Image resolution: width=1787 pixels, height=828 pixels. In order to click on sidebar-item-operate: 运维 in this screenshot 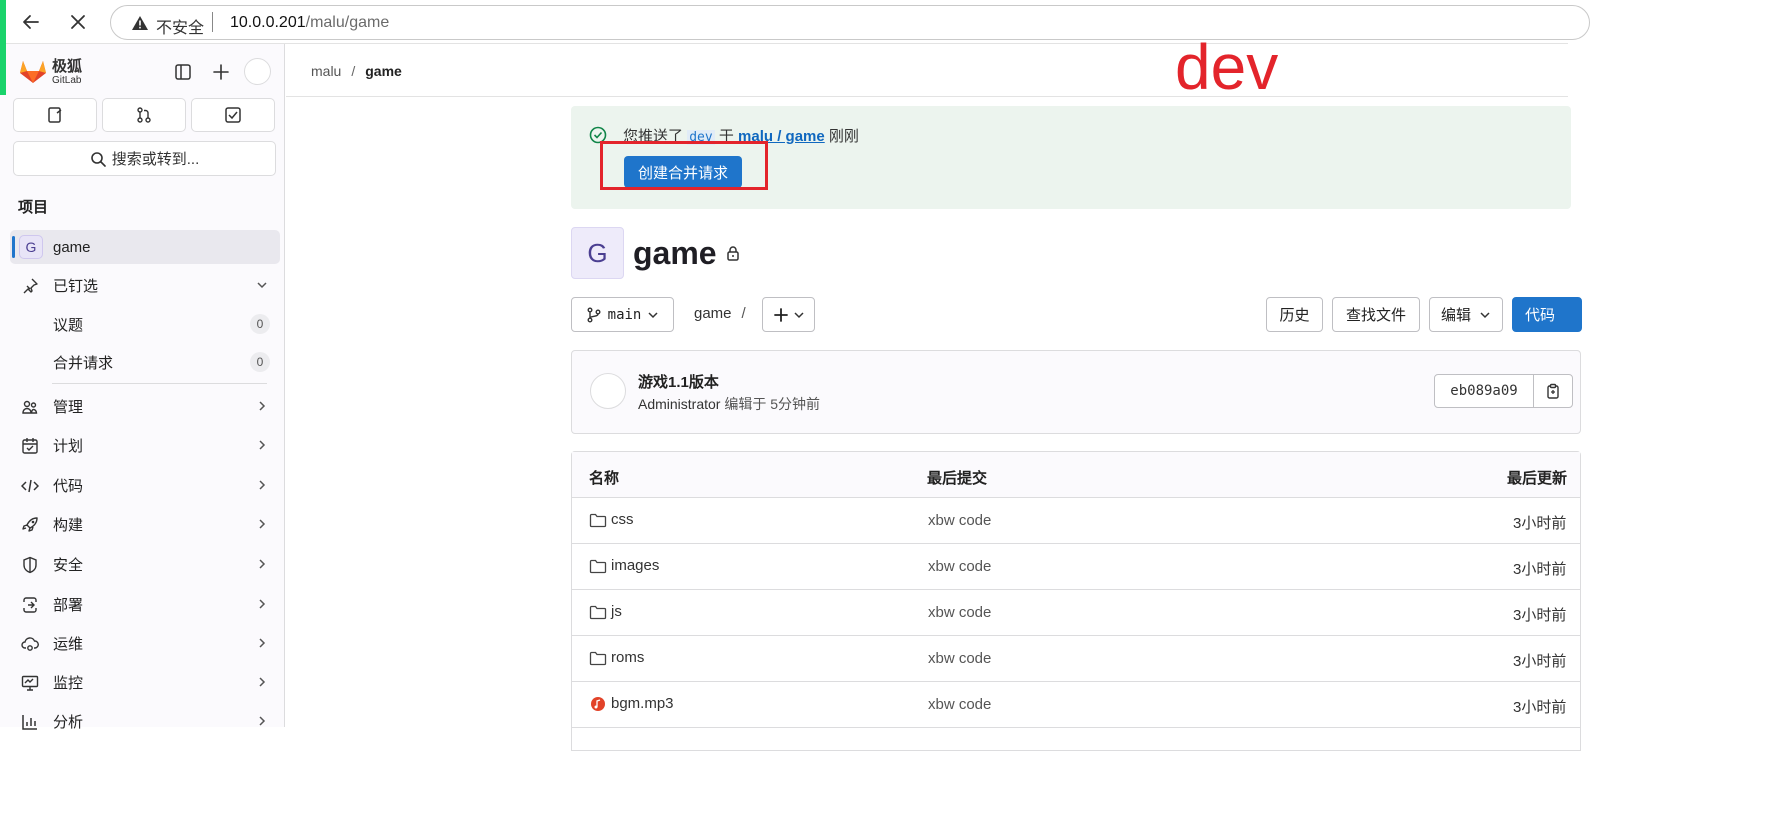, I will do `click(145, 643)`.